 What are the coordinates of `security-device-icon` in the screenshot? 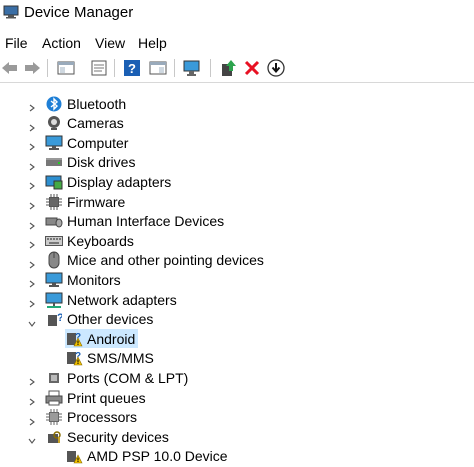 It's located at (54, 437).